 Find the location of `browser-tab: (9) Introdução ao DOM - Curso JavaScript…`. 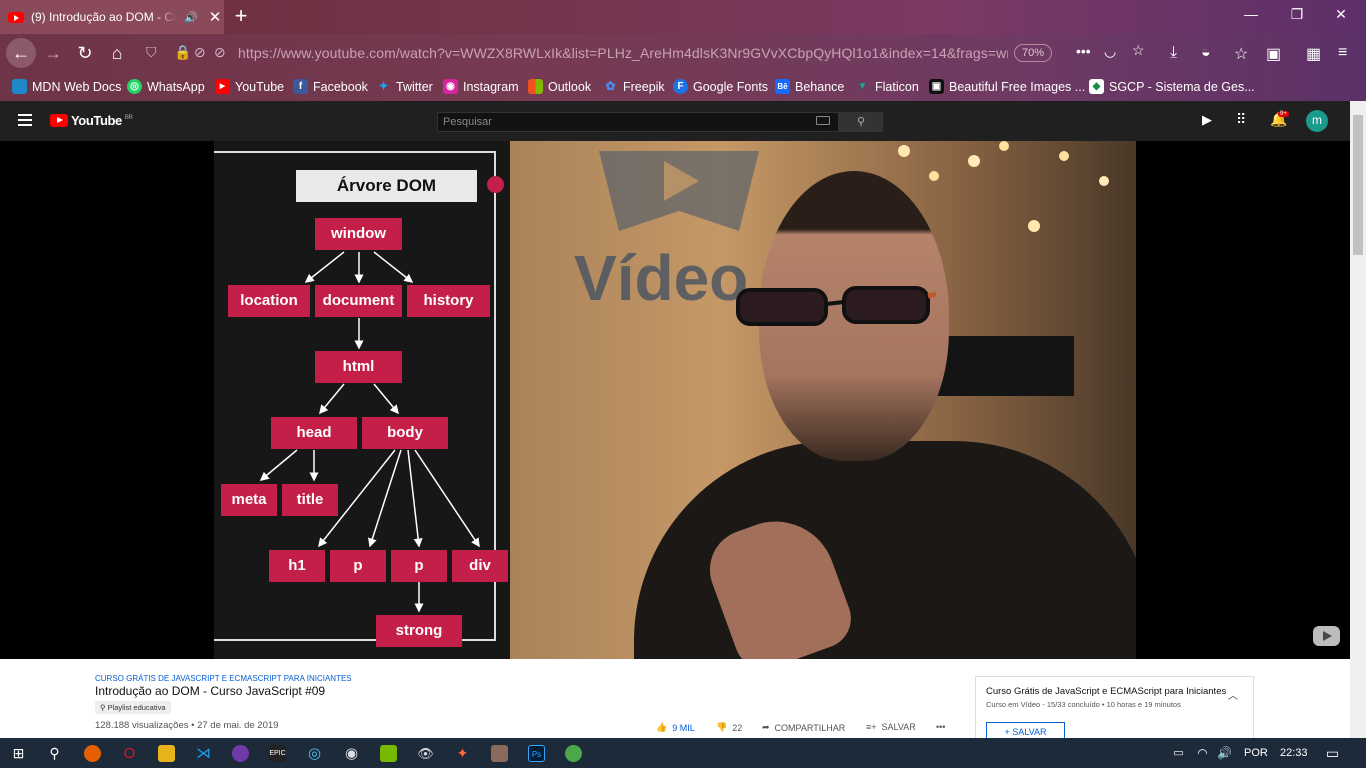

browser-tab: (9) Introdução ao DOM - Curso JavaScript… is located at coordinates (112, 17).